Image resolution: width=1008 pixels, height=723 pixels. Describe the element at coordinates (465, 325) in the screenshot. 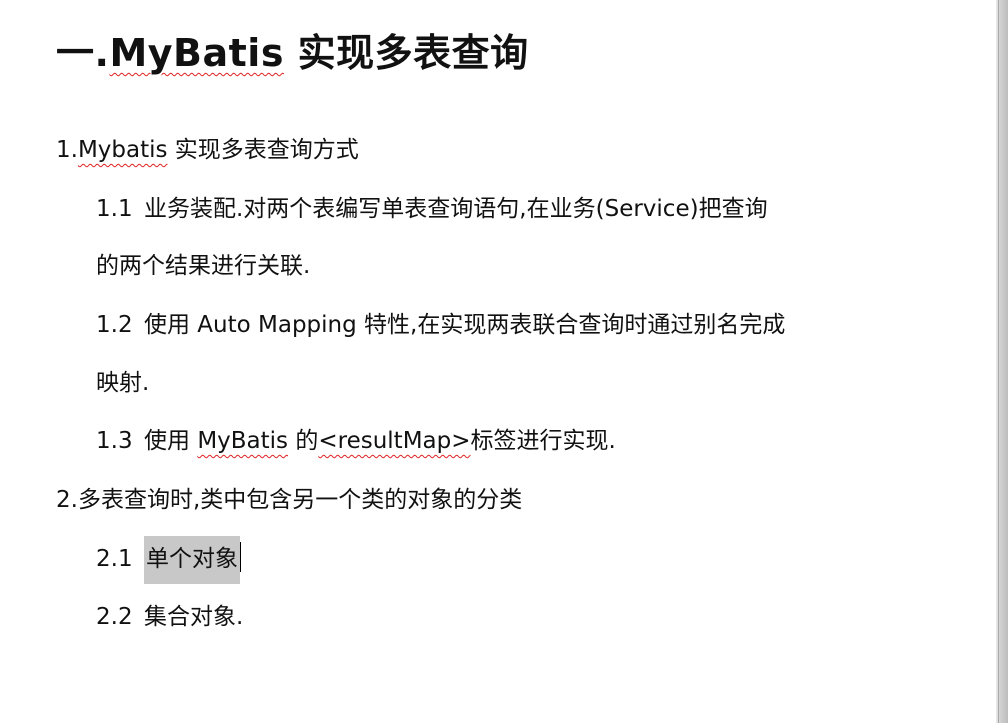

I see `item-1-2-text: 使用 Auto Mapping 特性,在实现两表联合查询时通过别名完成` at that location.